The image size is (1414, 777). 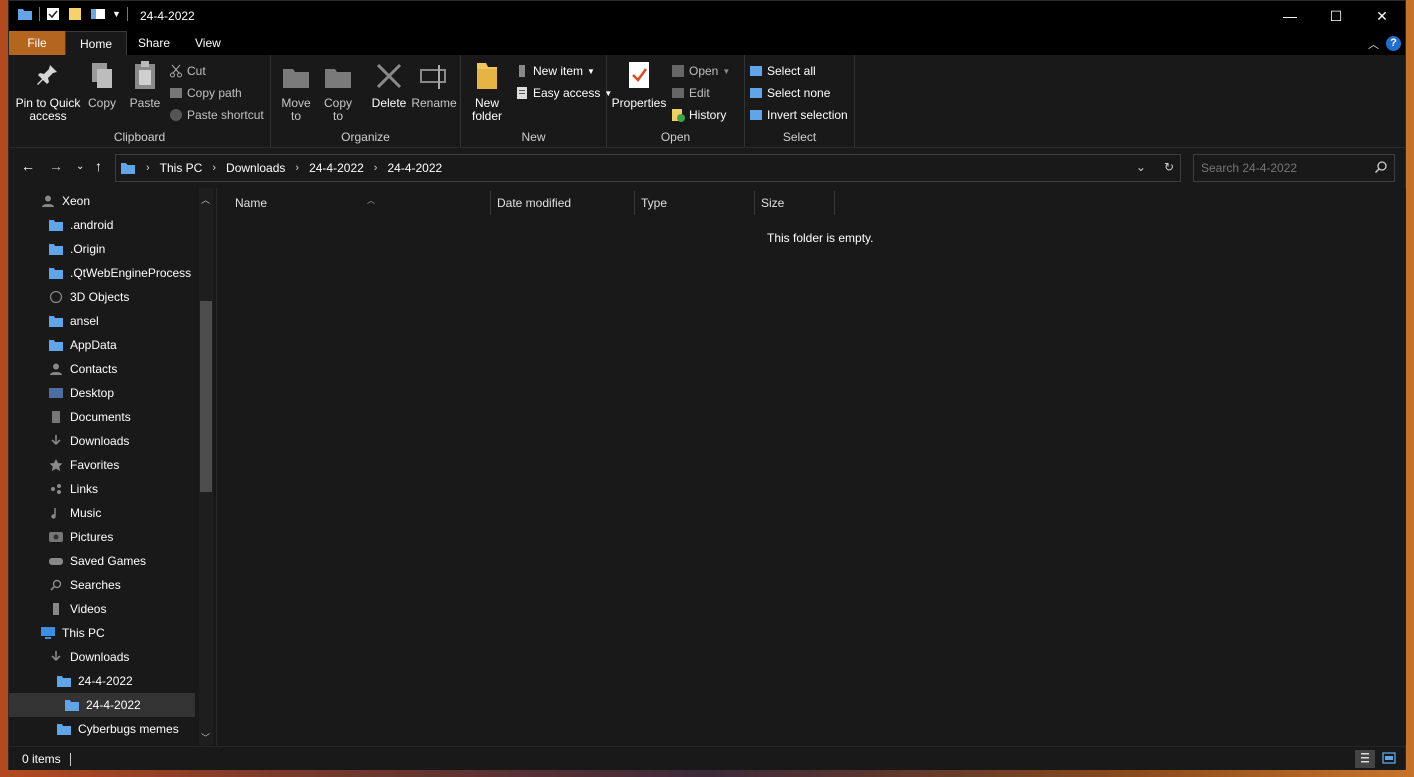 I want to click on open-button: Open ▼, so click(x=700, y=71).